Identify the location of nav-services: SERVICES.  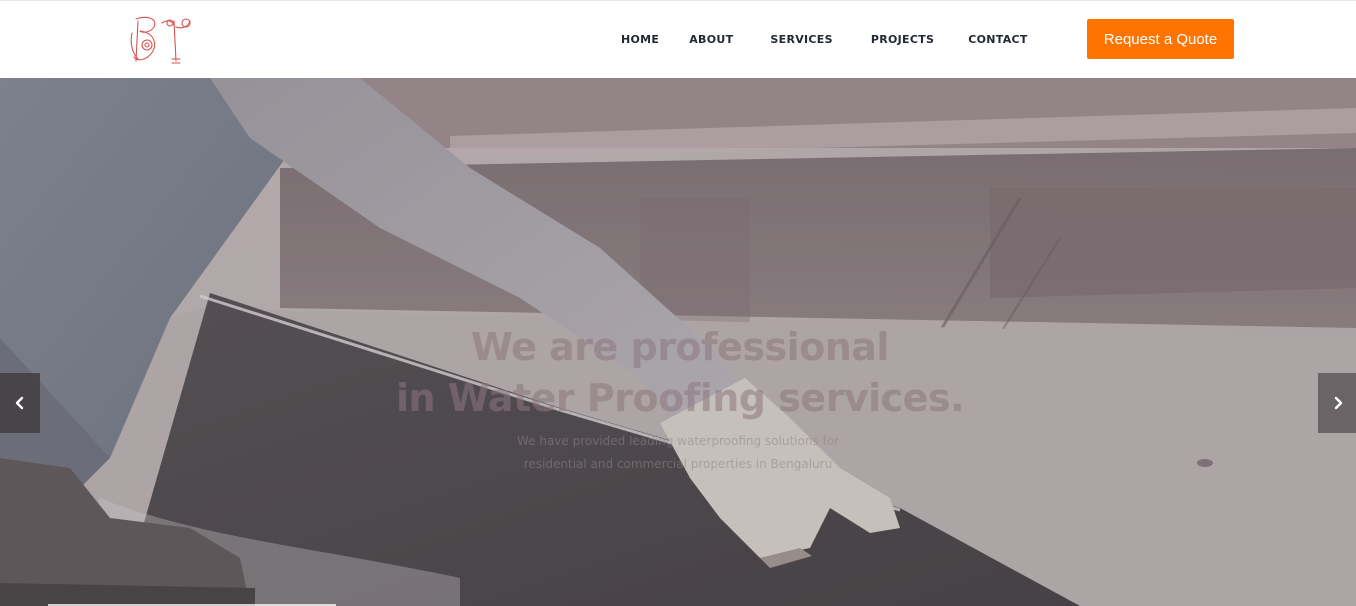
(803, 40).